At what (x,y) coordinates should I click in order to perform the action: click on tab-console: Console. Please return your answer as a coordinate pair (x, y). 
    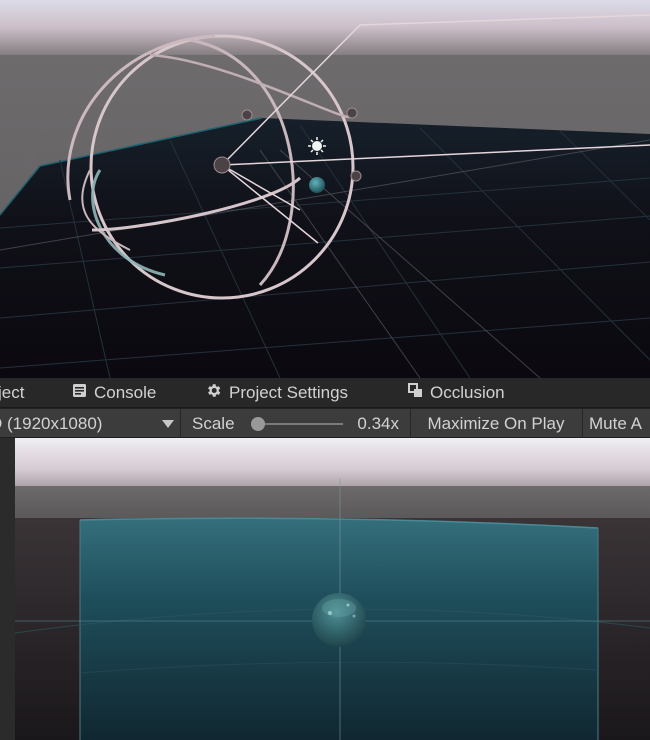
    Looking at the image, I should click on (114, 393).